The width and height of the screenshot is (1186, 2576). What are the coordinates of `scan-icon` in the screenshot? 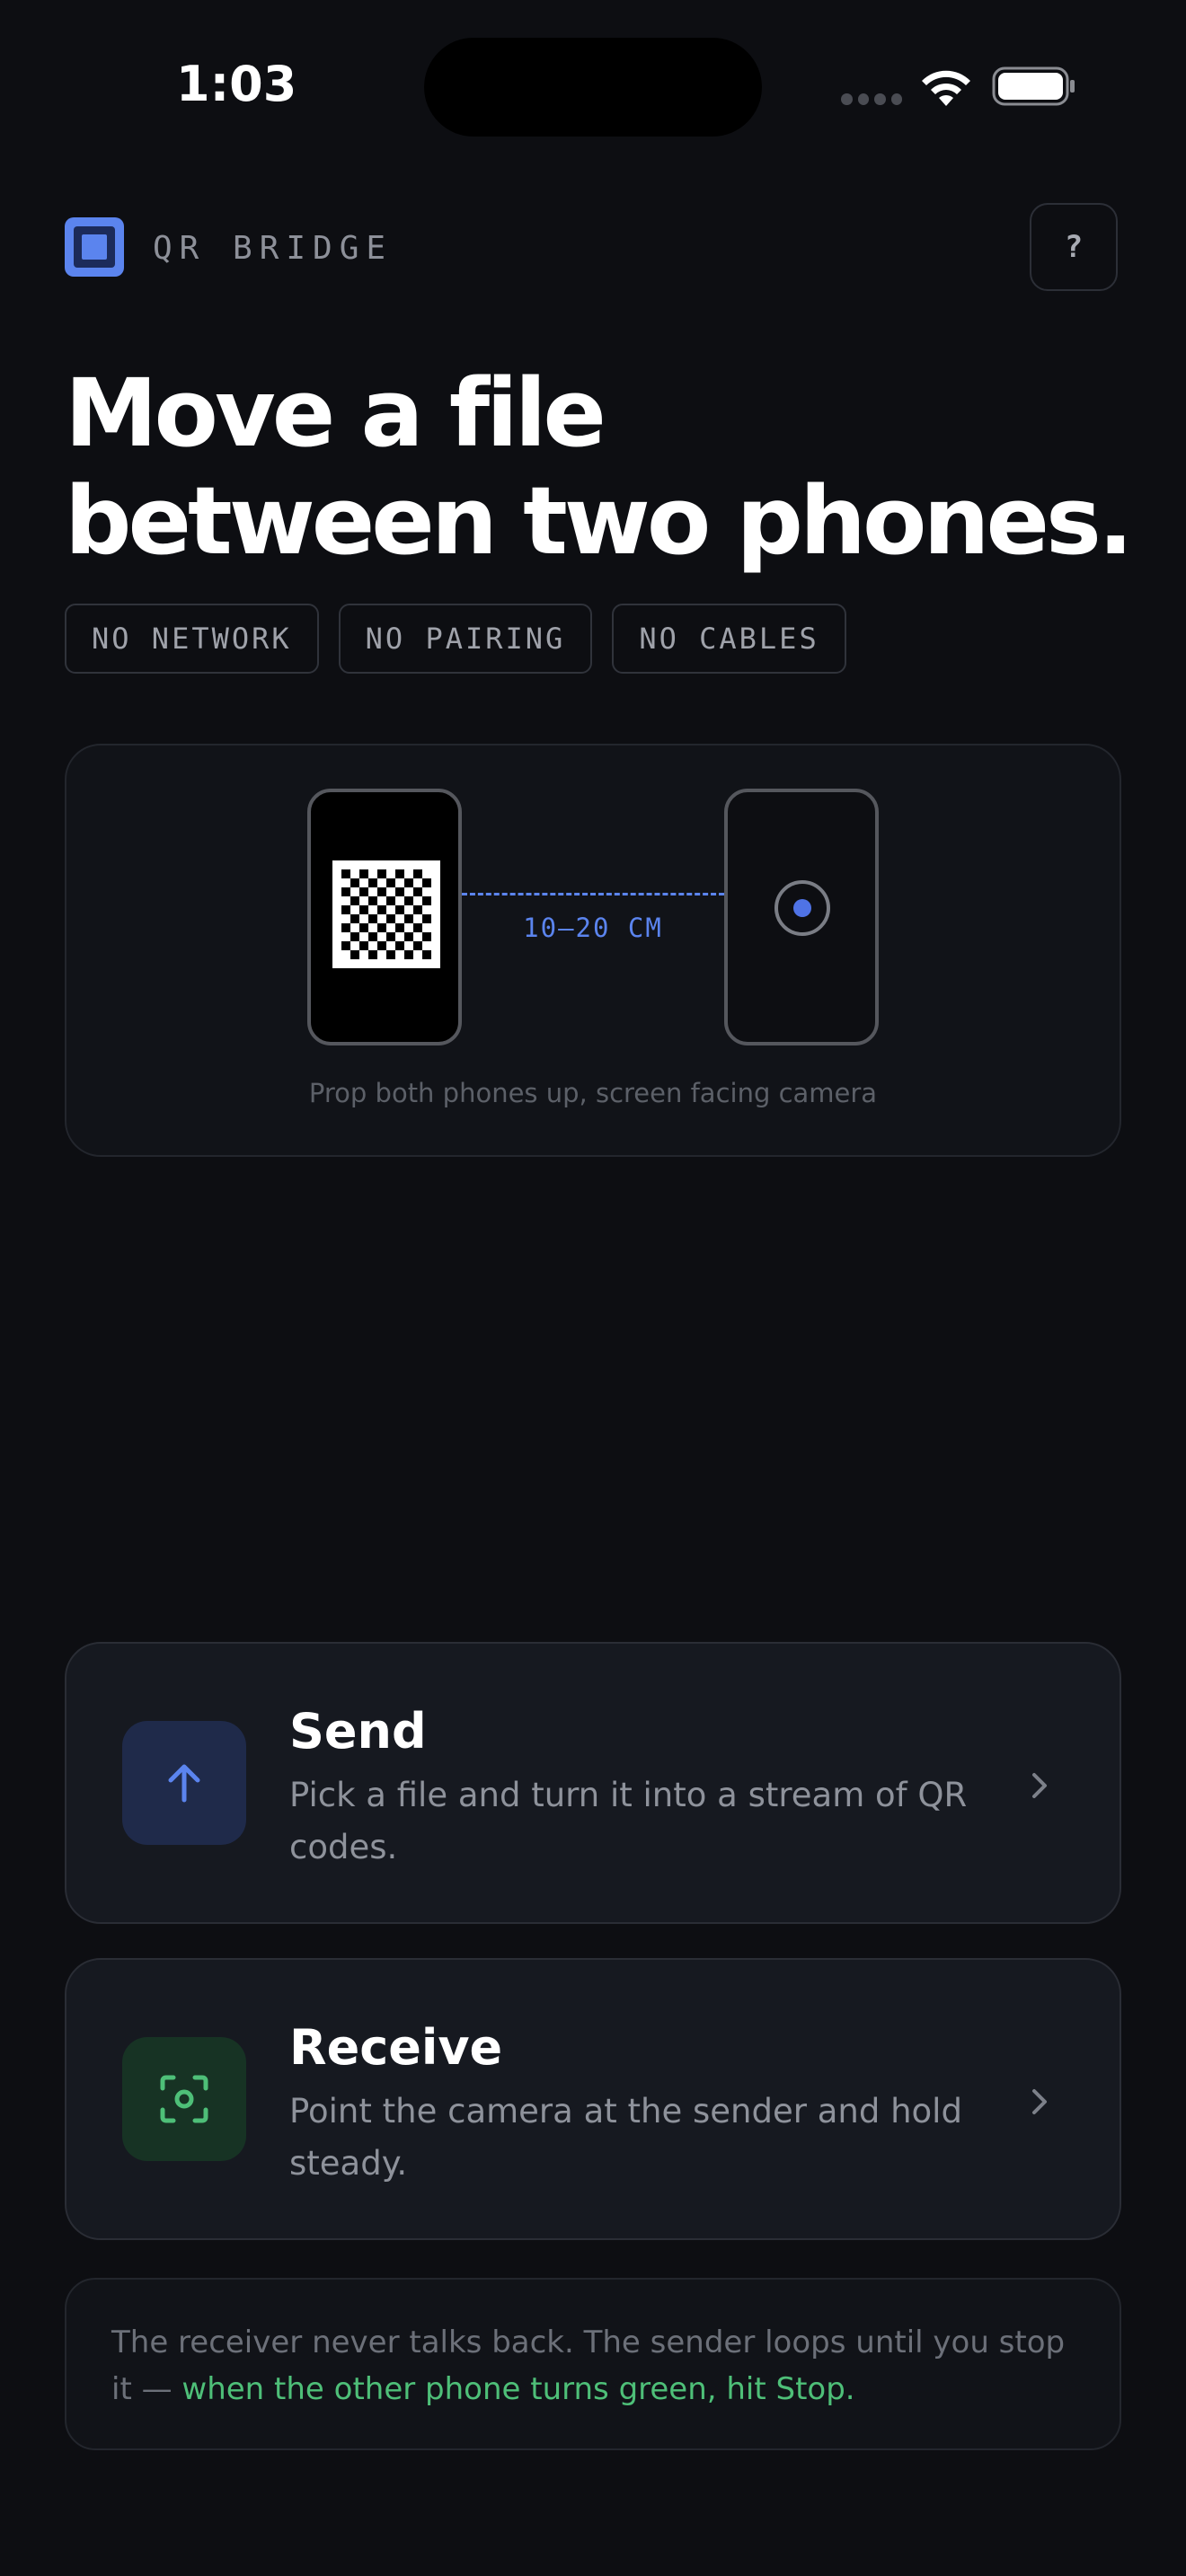 It's located at (184, 2099).